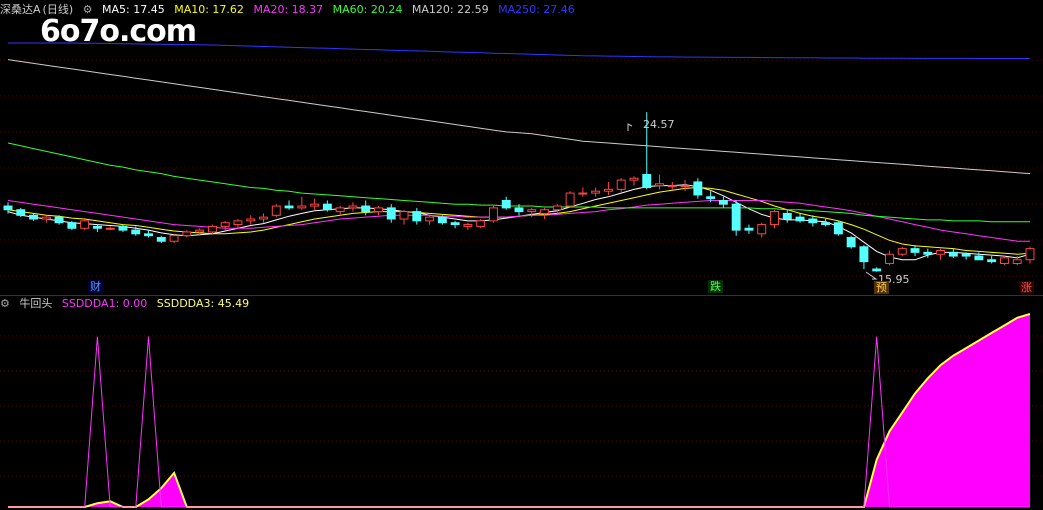 The width and height of the screenshot is (1043, 510). Describe the element at coordinates (630, 127) in the screenshot. I see `high-price-pointer` at that location.